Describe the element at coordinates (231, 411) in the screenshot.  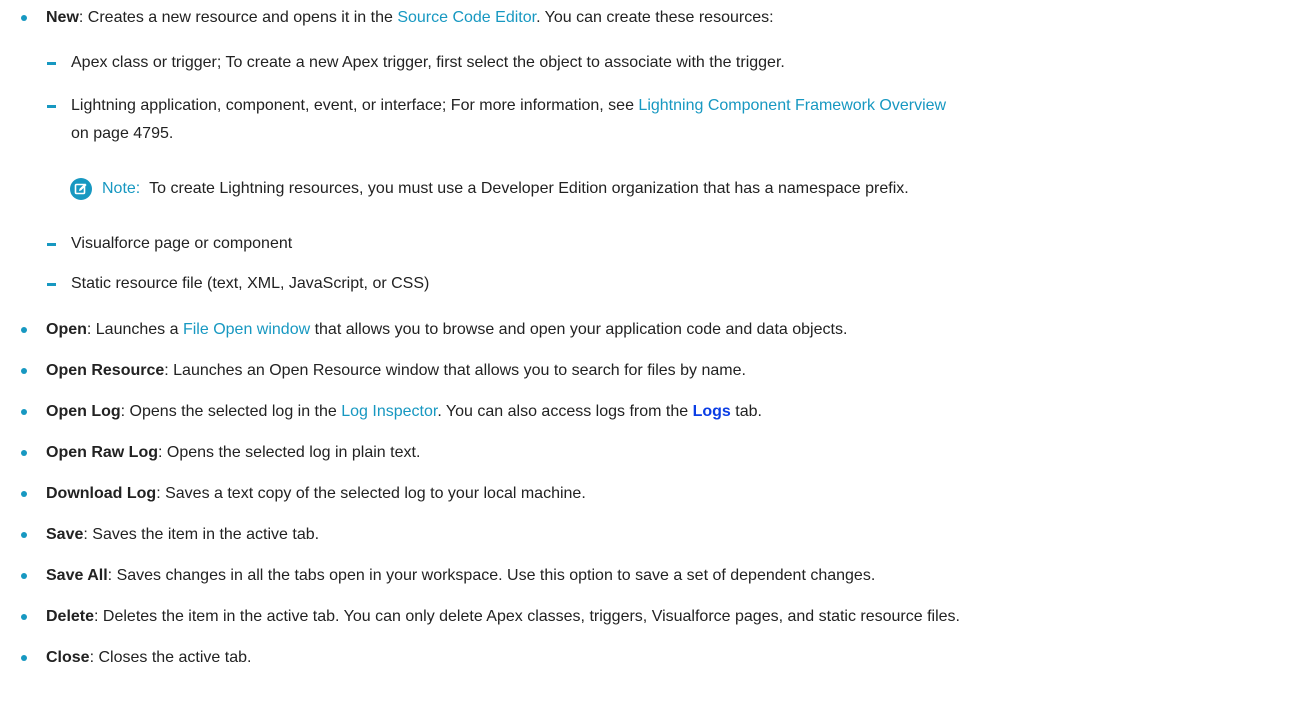
I see `item-text: : Opens the selected log in the` at that location.